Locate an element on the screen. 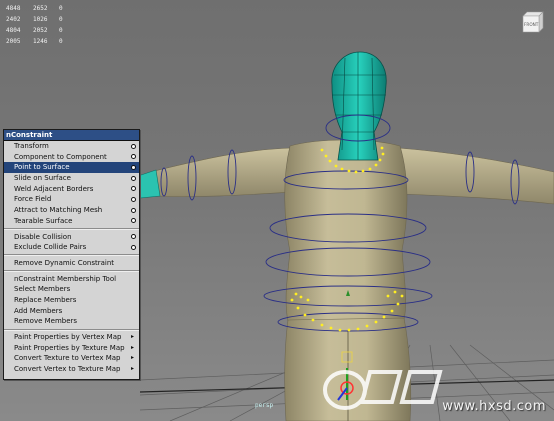  menu-item-exclude-collide-pairs: Exclude Collide Pairs is located at coordinates (71, 247).